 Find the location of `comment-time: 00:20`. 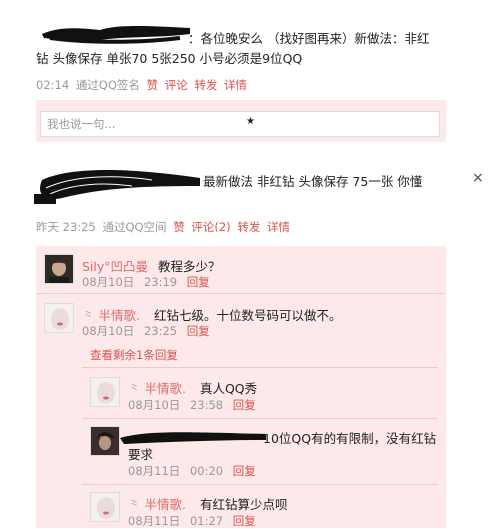

comment-time: 00:20 is located at coordinates (206, 471).